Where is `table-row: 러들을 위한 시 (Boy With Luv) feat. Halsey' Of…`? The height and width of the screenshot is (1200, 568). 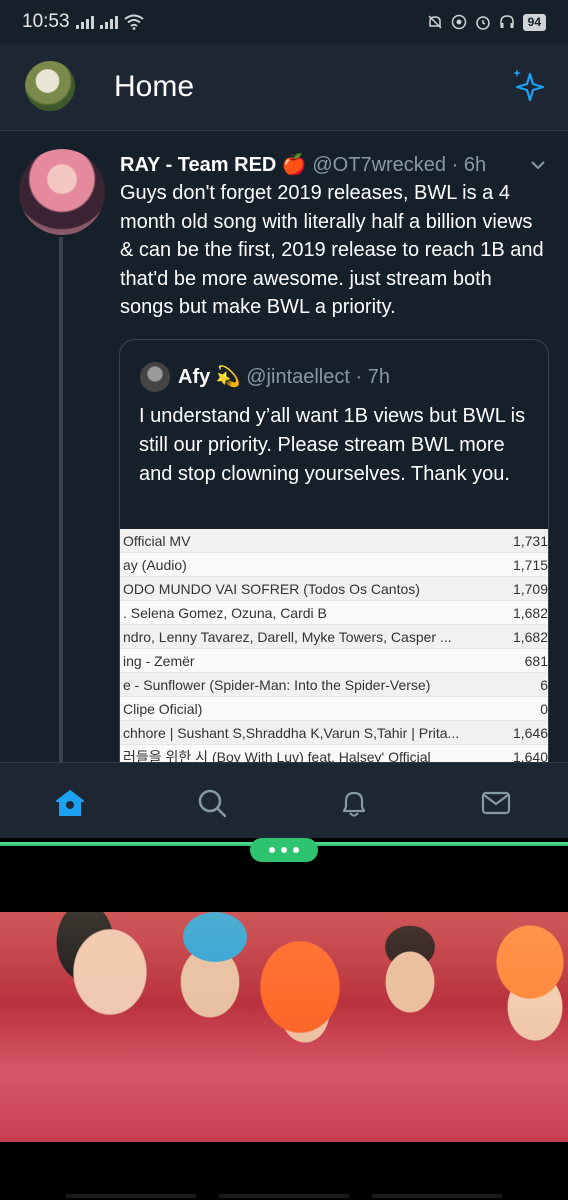
table-row: 러들을 위한 시 (Boy With Luv) feat. Halsey' Of… is located at coordinates (334, 754).